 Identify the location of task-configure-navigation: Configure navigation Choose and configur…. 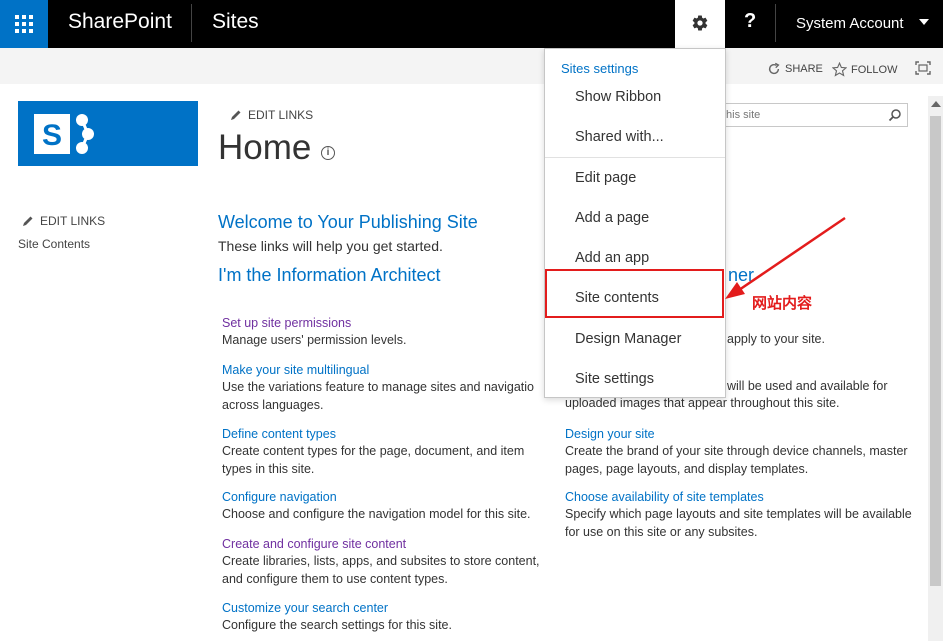
(387, 506).